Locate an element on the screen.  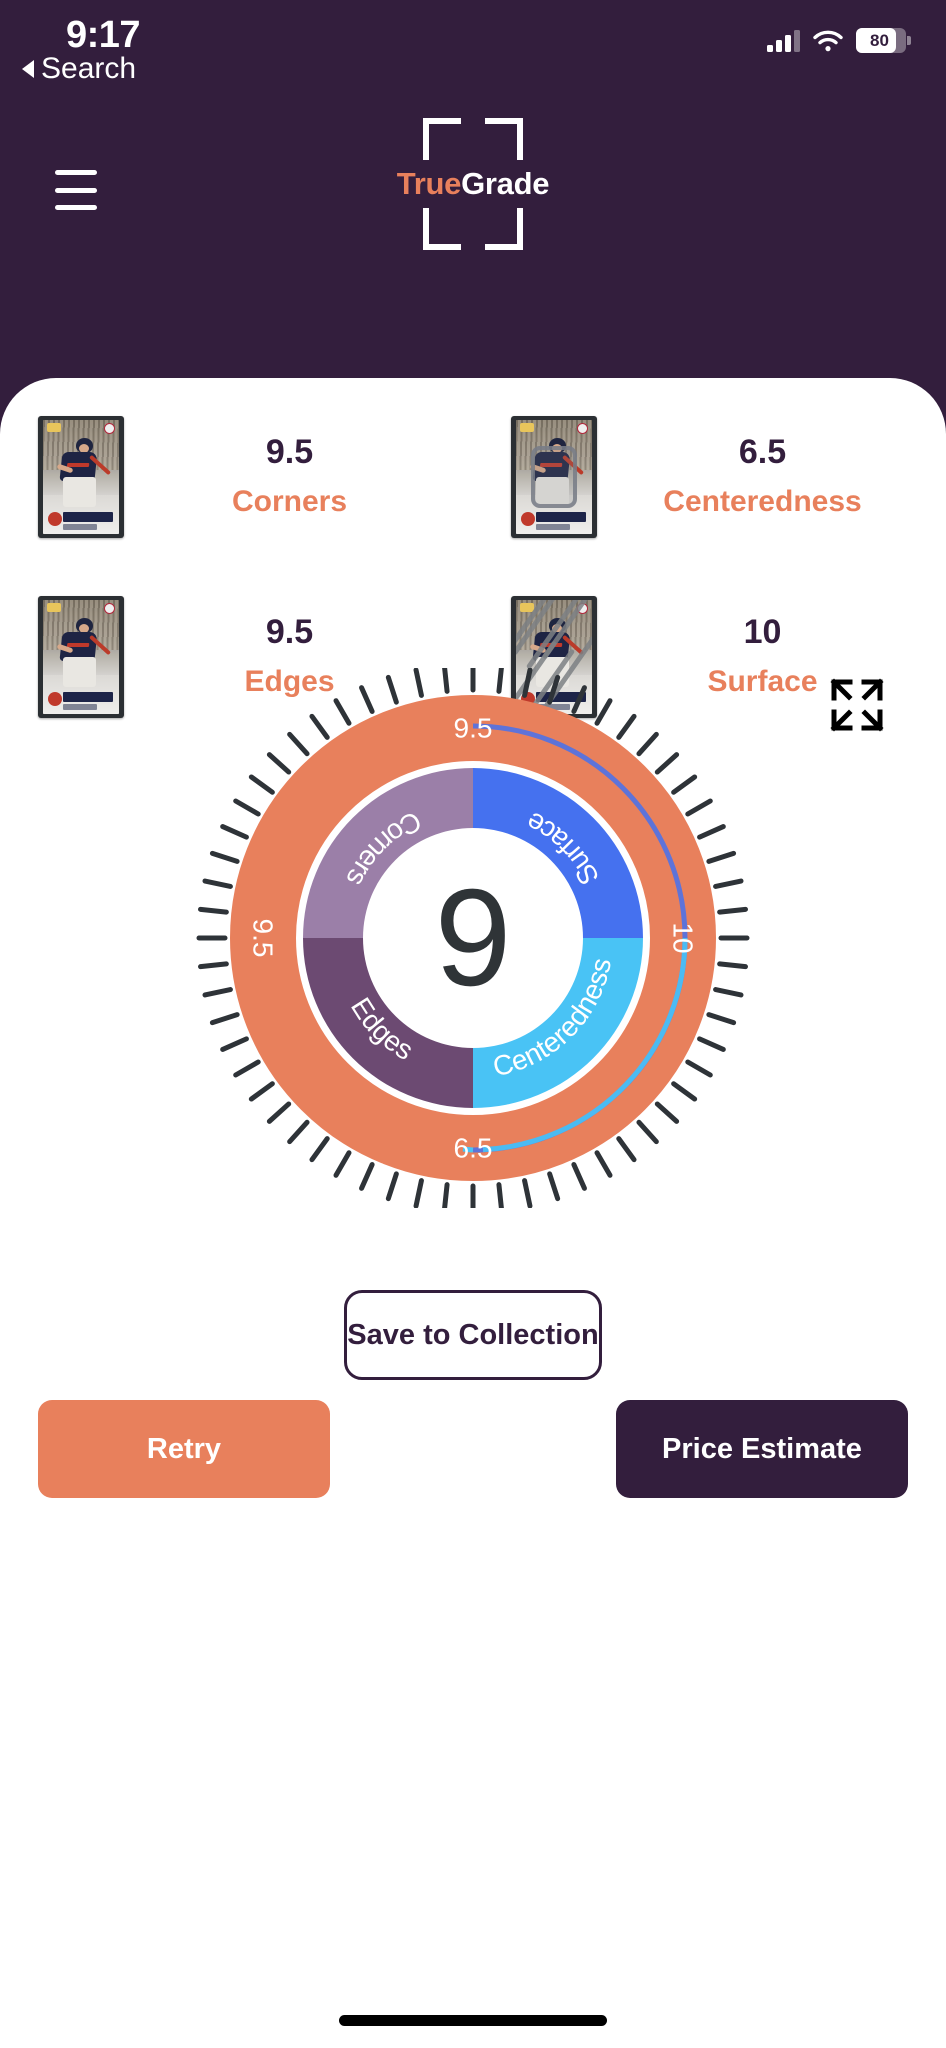
app-logo: TrueGrade is located at coordinates (473, 184).